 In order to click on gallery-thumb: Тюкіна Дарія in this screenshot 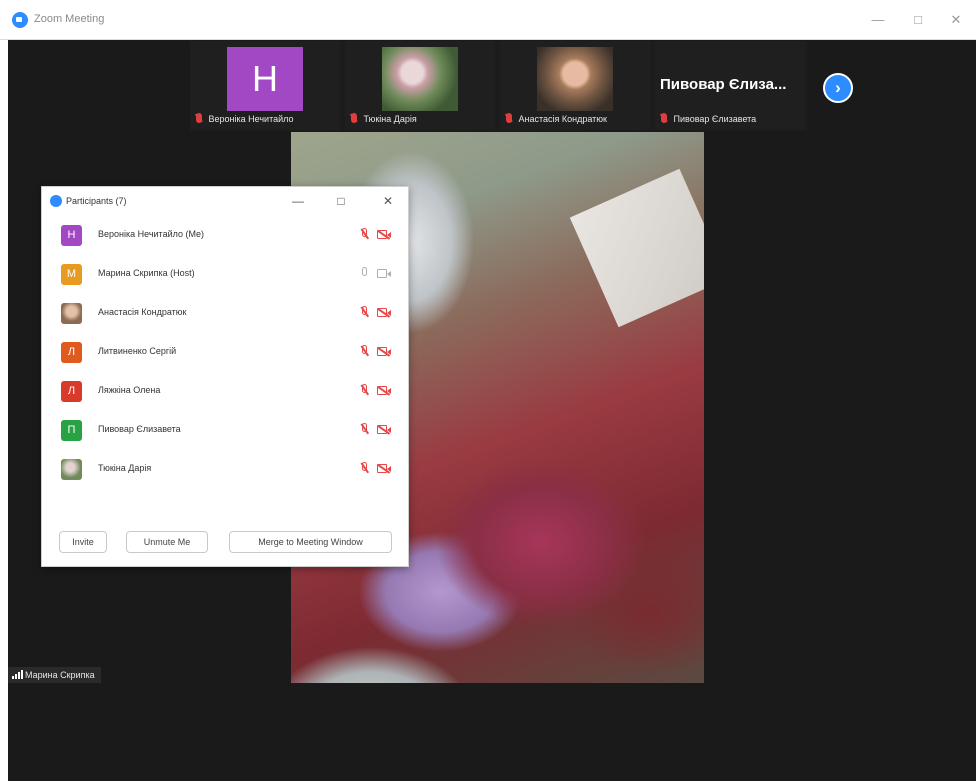, I will do `click(420, 85)`.